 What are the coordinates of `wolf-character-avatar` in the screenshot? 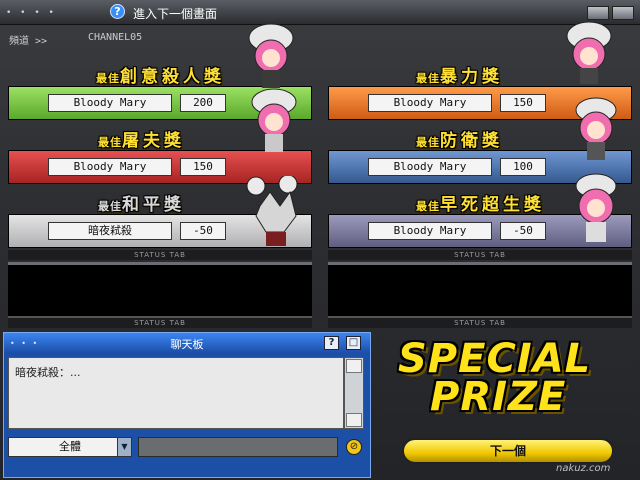 It's located at (272, 211).